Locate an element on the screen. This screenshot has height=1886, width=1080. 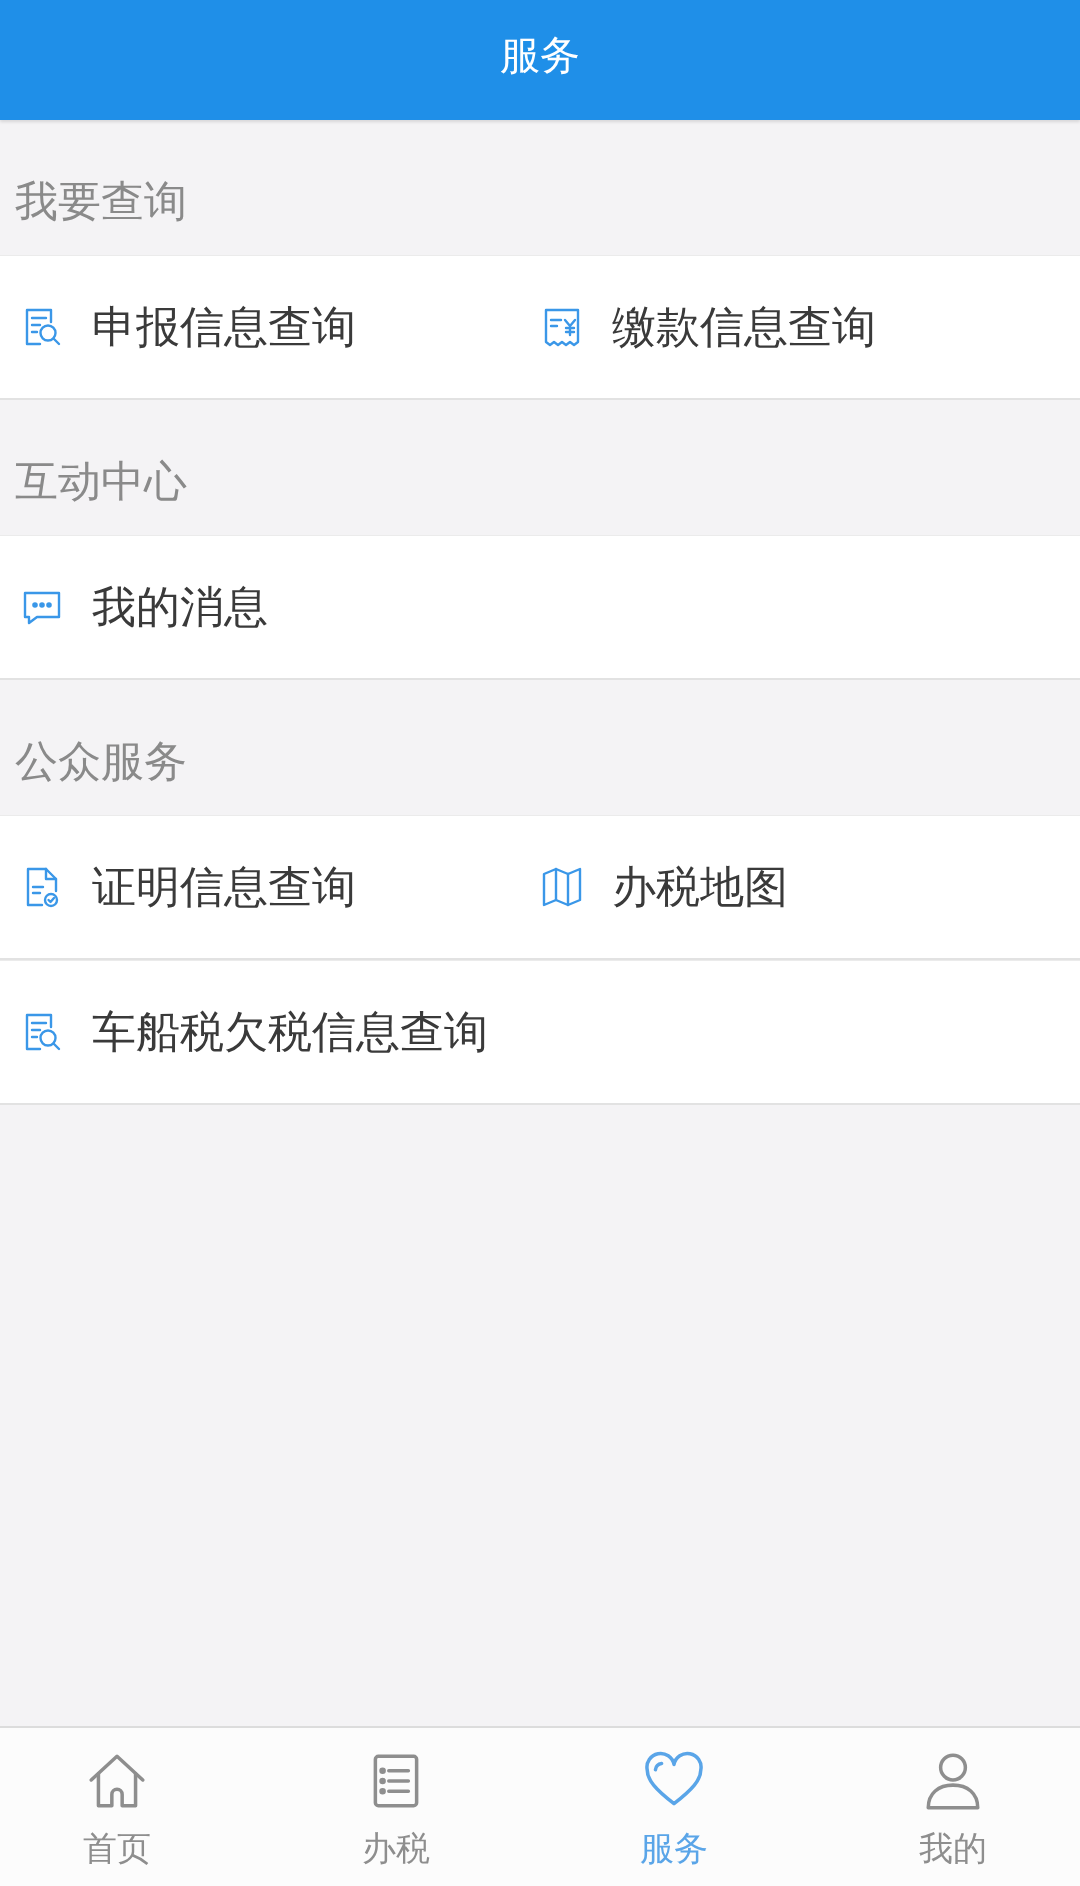
menu-item: 我的消息 is located at coordinates (140, 607).